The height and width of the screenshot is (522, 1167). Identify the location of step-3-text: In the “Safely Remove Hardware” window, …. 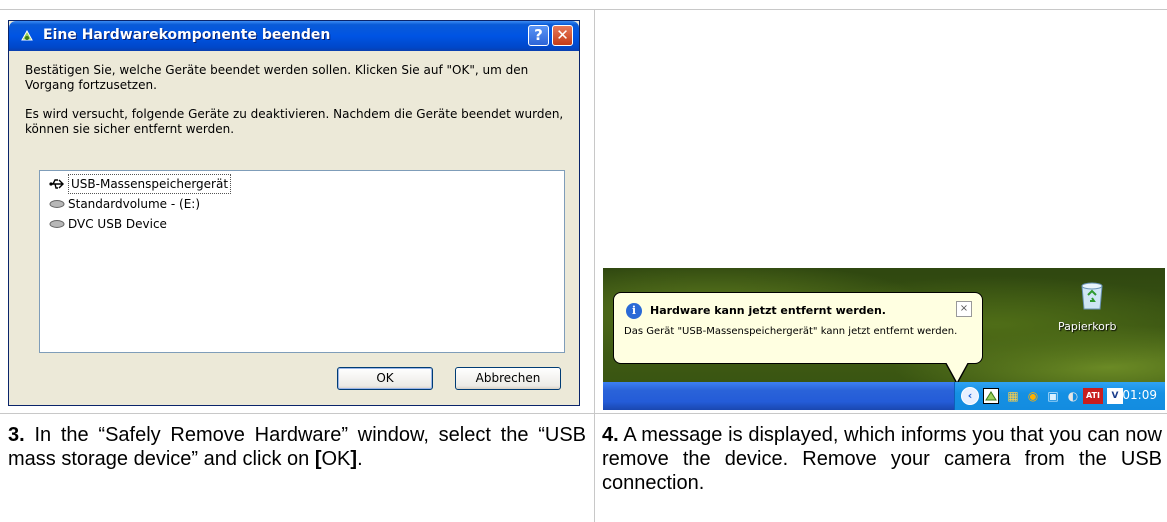
(297, 447).